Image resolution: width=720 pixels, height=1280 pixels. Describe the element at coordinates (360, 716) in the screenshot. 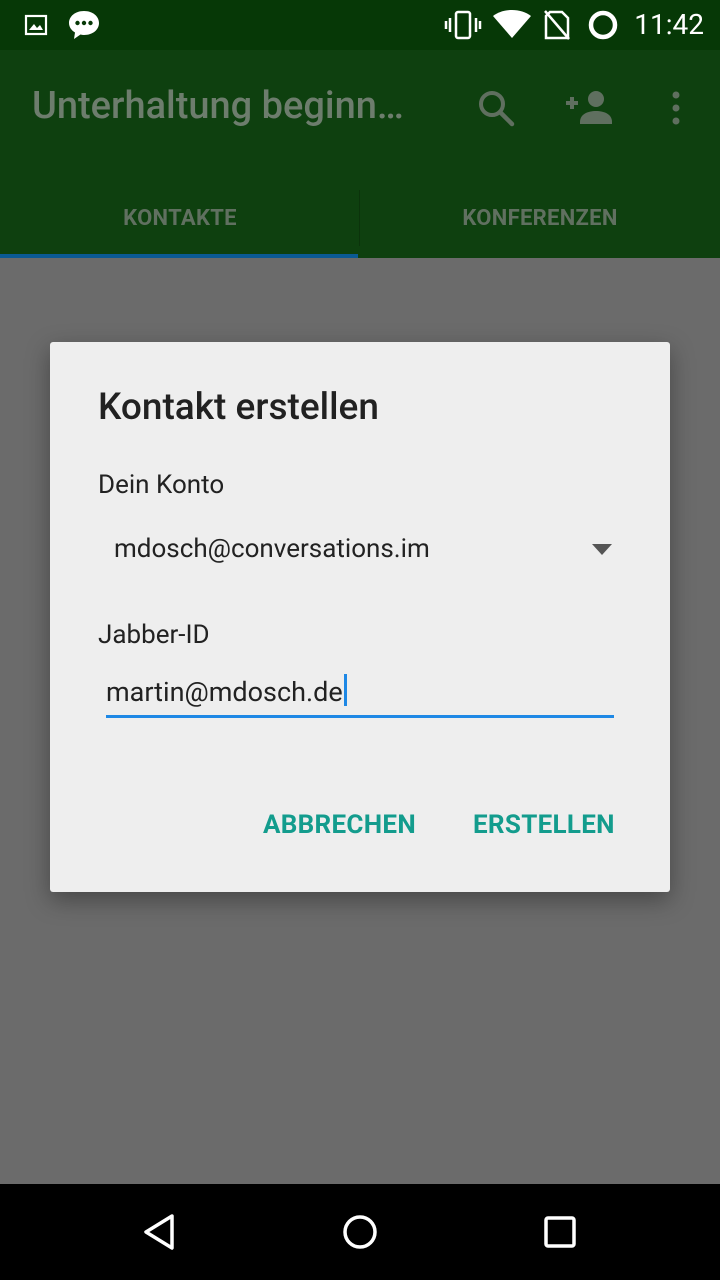

I see `input-underline` at that location.